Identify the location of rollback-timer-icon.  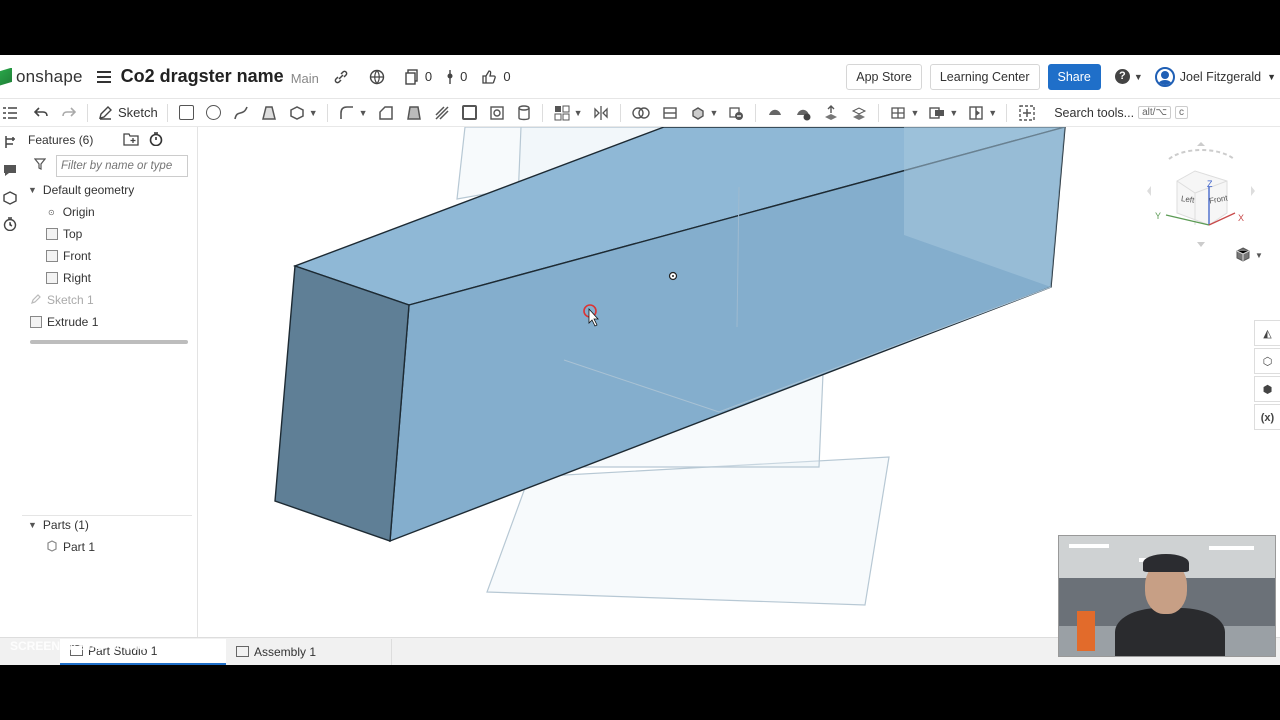
(156, 140).